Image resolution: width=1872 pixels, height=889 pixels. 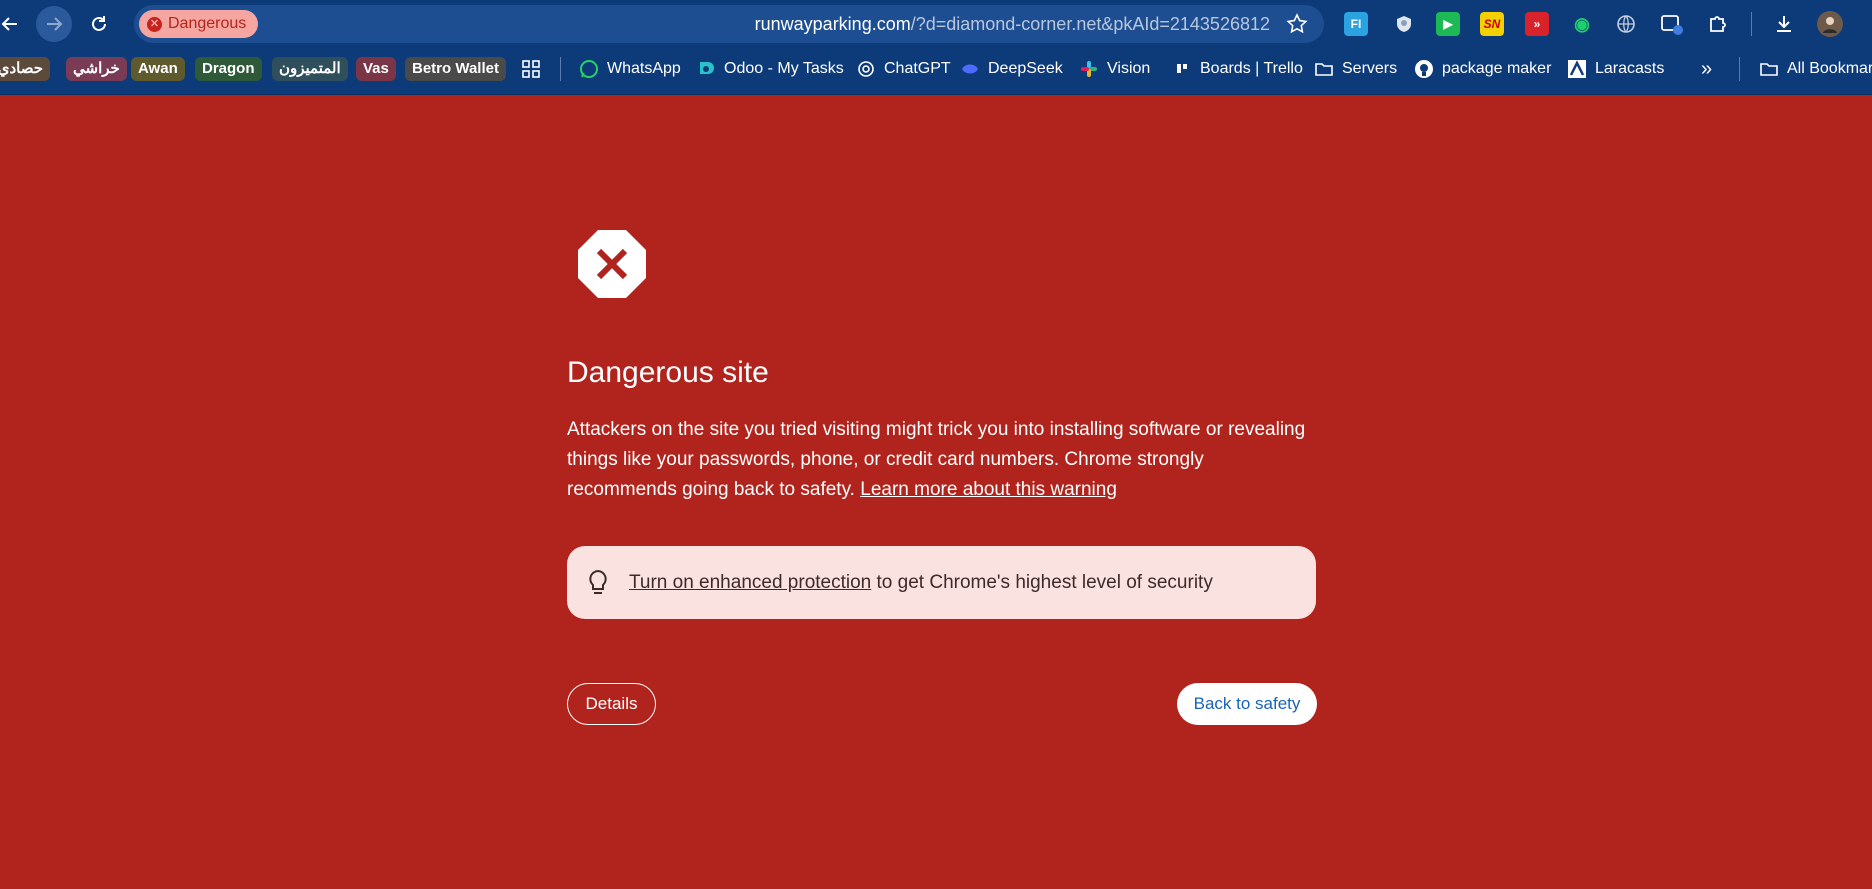 What do you see at coordinates (970, 69) in the screenshot?
I see `deepseek-icon` at bounding box center [970, 69].